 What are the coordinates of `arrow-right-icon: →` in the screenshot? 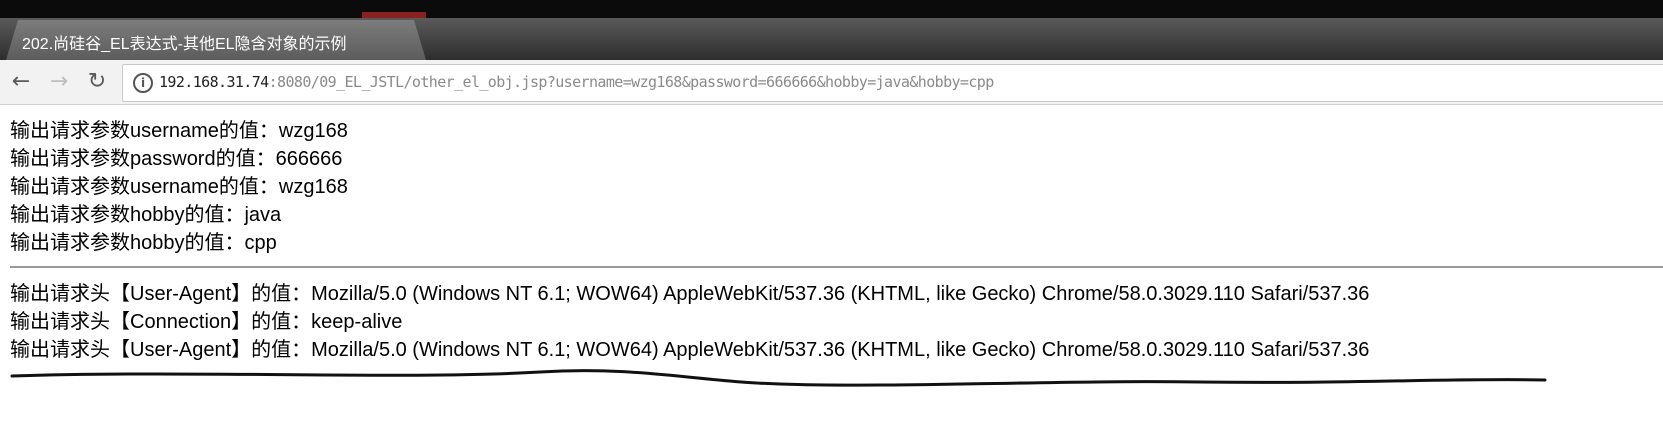 It's located at (59, 81).